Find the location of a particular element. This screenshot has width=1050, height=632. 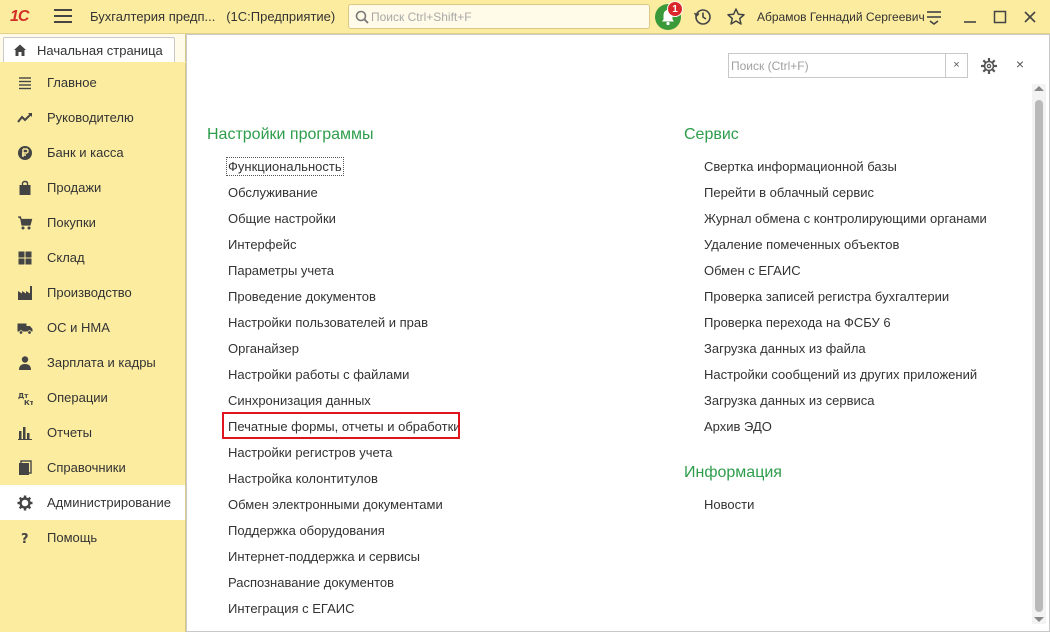

notifications-badge: 1 is located at coordinates (675, 9).